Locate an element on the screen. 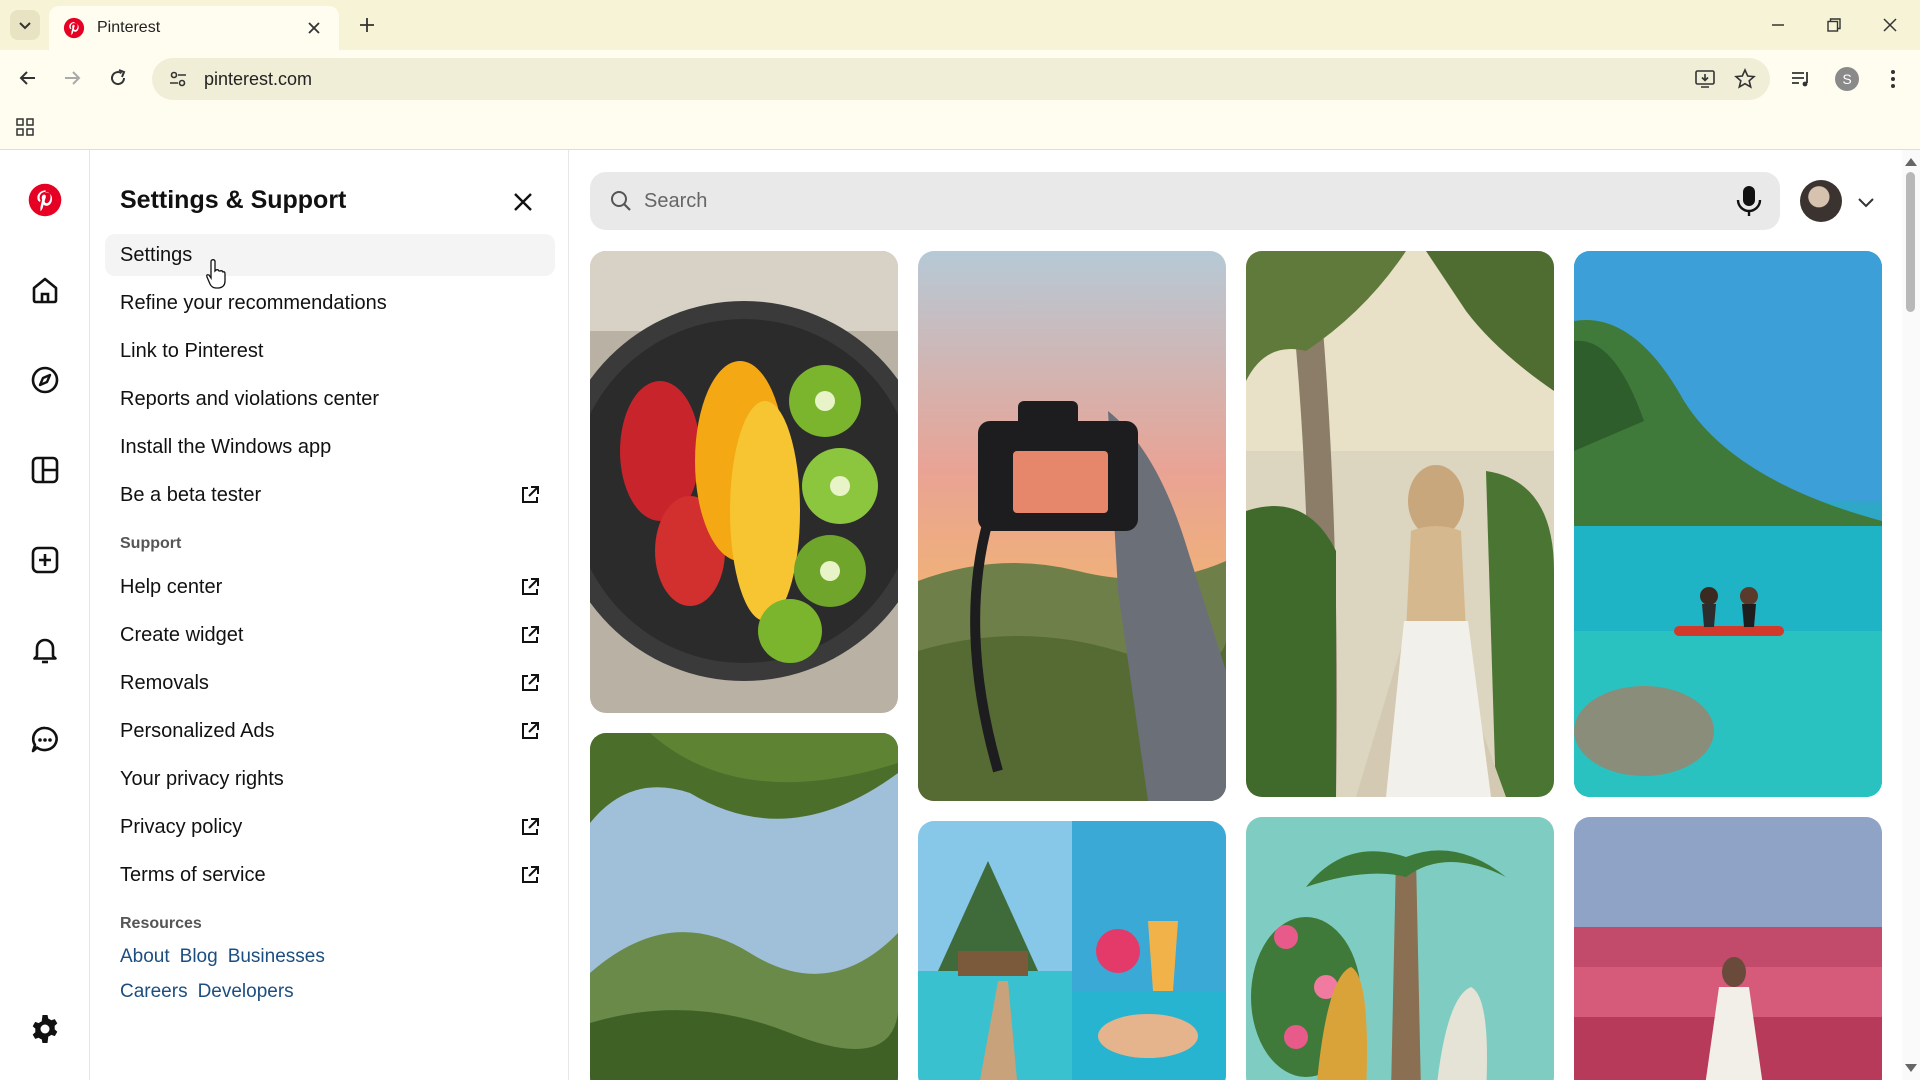  star-icon is located at coordinates (1745, 78).